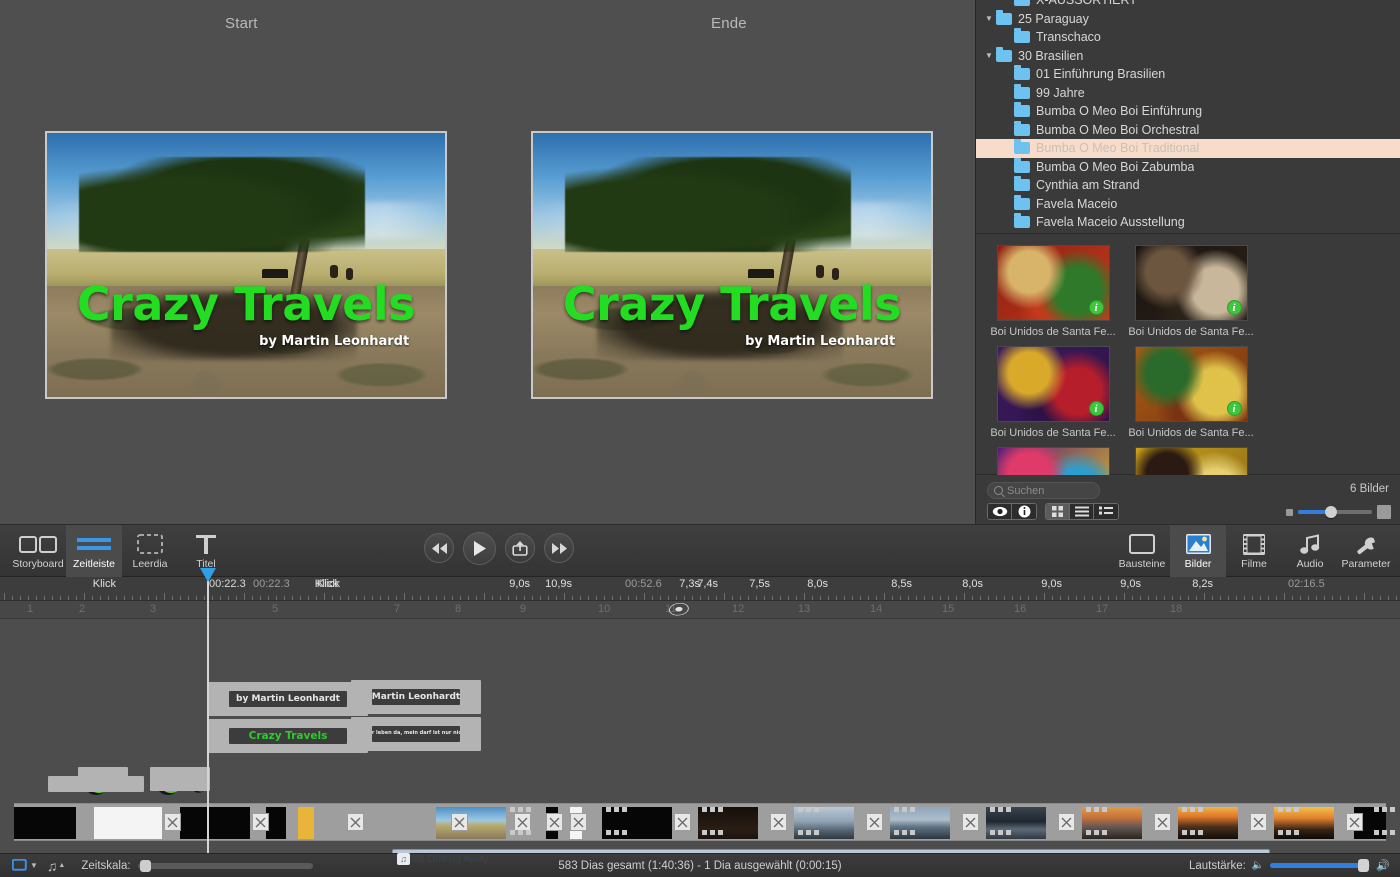  I want to click on thumbnail-size-slider, so click(1338, 512).